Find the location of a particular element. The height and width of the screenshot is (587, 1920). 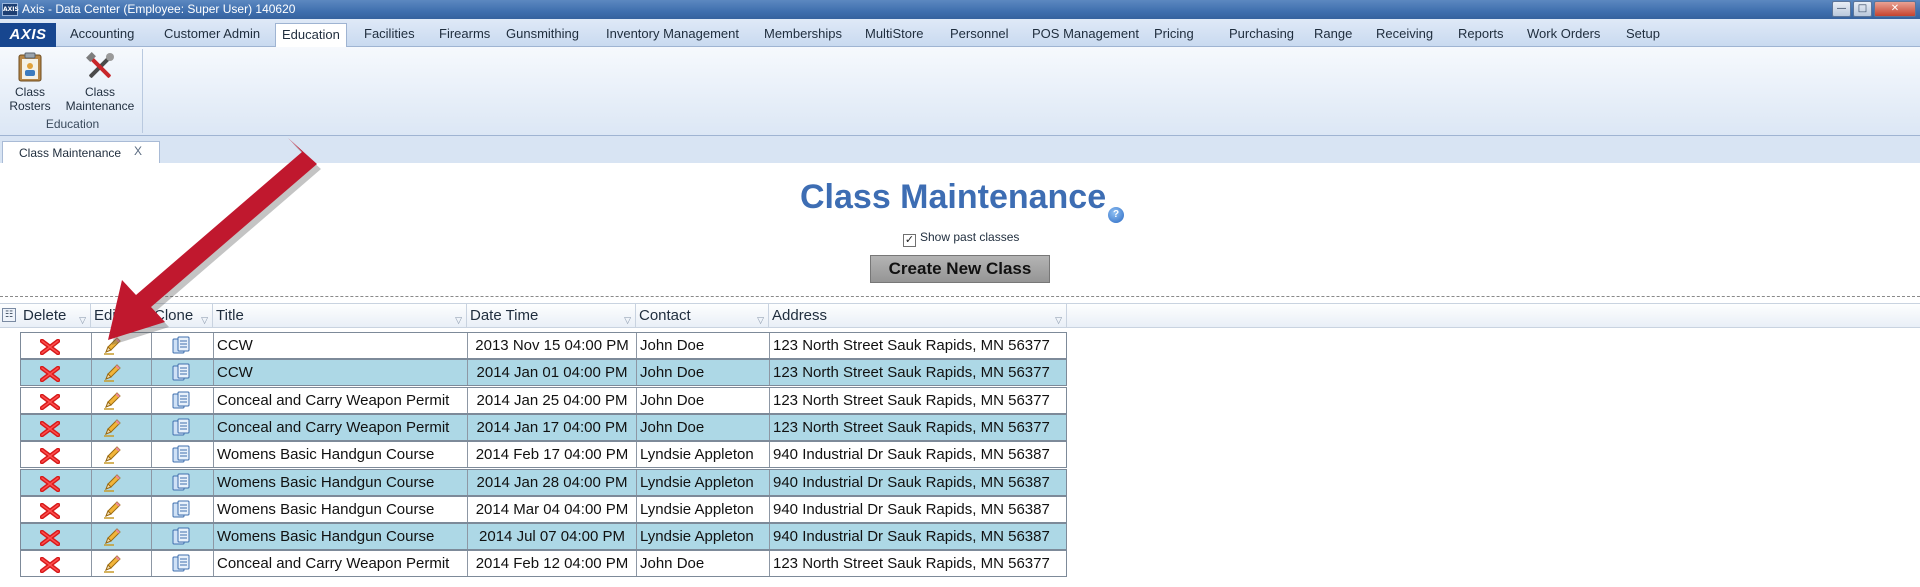

help-icon: ? is located at coordinates (1116, 215).